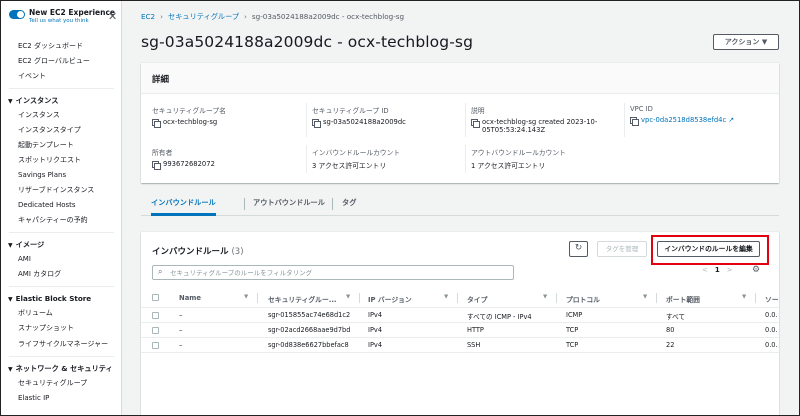  I want to click on filter-box: ⌕, so click(333, 272).